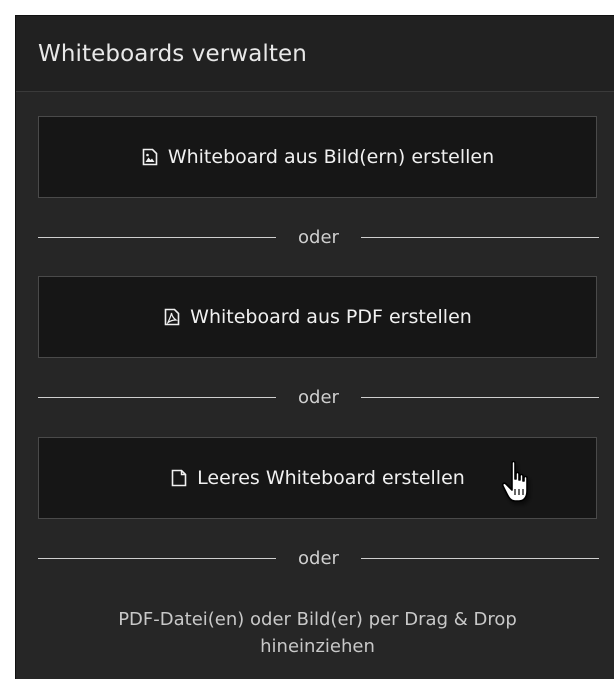  Describe the element at coordinates (150, 157) in the screenshot. I see `image-file-icon` at that location.